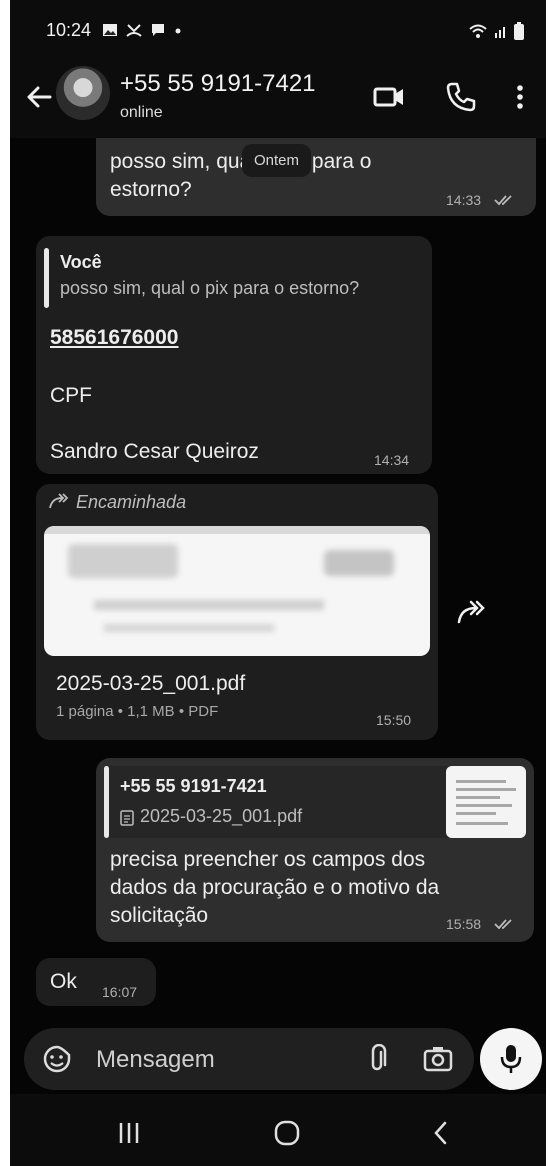  I want to click on message-time: 14:34, so click(392, 460).